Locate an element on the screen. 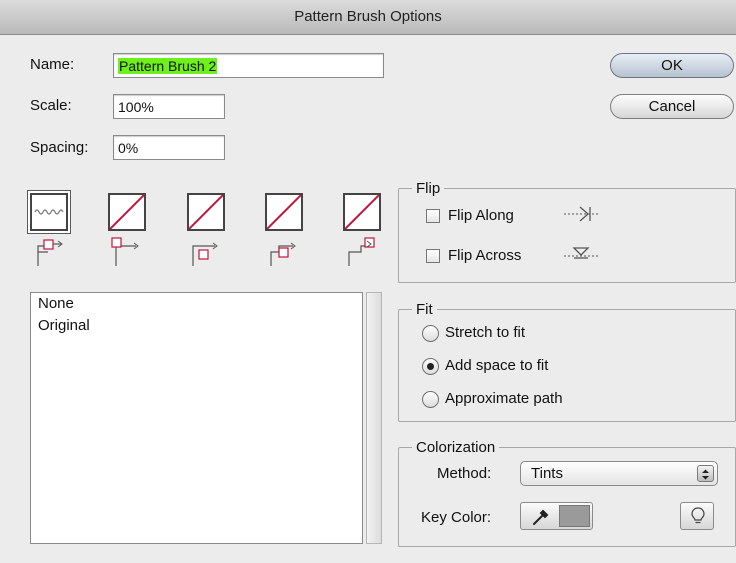  pattern-list-scrollbar is located at coordinates (374, 418).